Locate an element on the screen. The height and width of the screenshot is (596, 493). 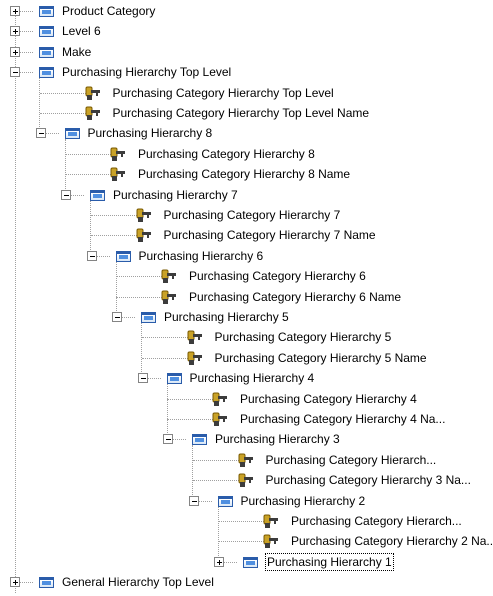
hierarchy-label: Purchasing Hierarchy 1 is located at coordinates (329, 561).